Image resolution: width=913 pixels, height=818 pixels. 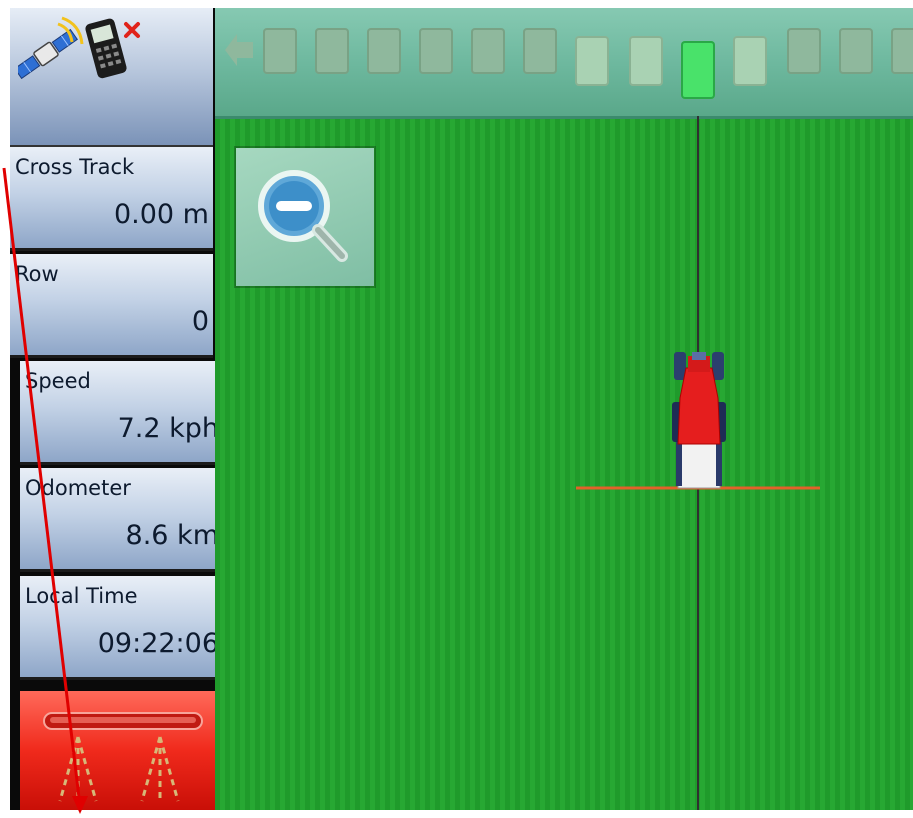 I want to click on odometer-tile: Odometer 8.6 km, so click(x=121, y=520).